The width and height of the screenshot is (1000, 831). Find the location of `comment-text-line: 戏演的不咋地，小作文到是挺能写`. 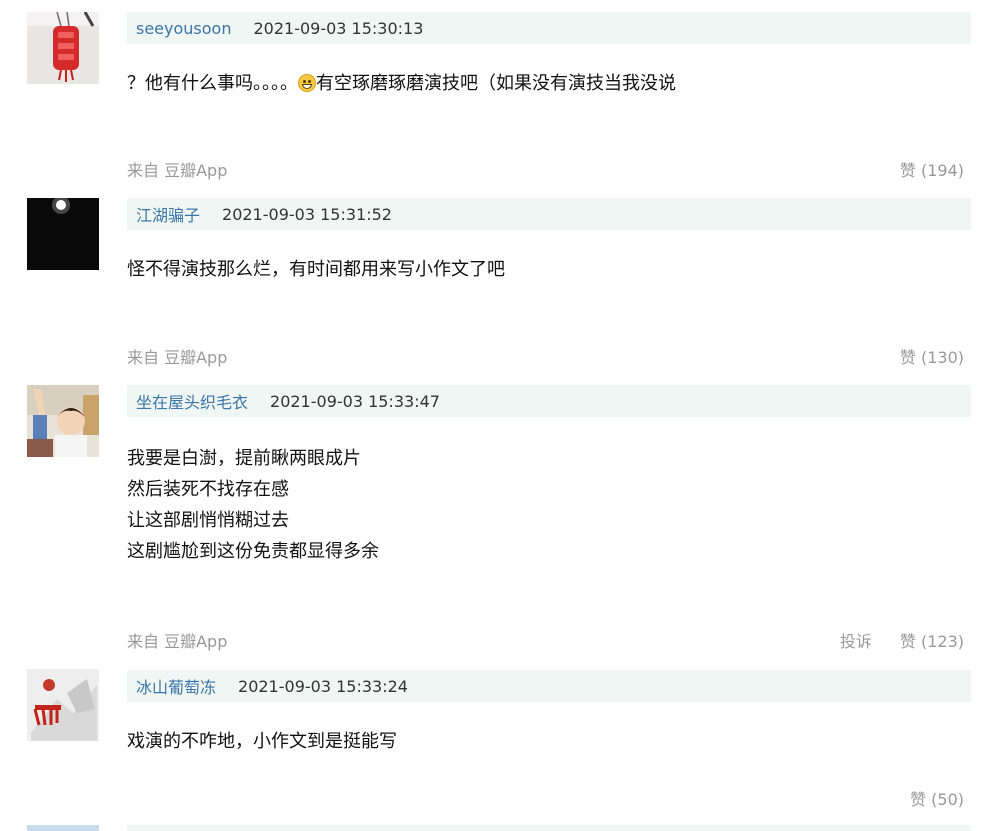

comment-text-line: 戏演的不咋地，小作文到是挺能写 is located at coordinates (262, 741).